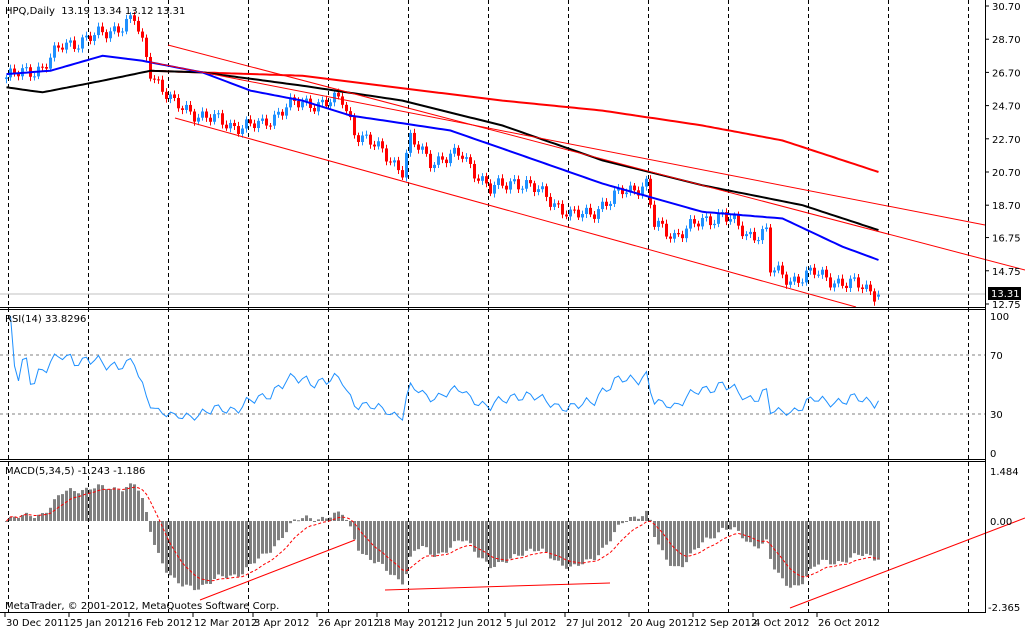  What do you see at coordinates (1006, 173) in the screenshot?
I see `price-tick-label: 20.70` at bounding box center [1006, 173].